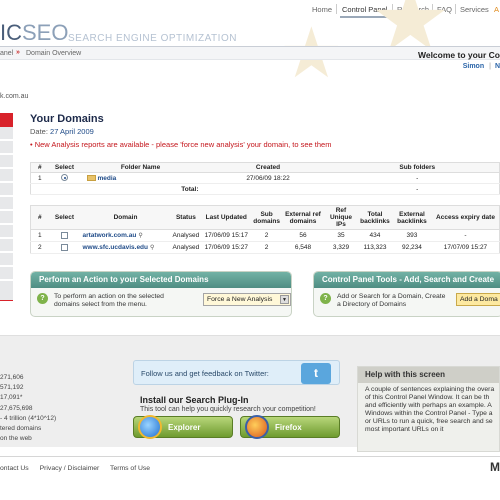  Describe the element at coordinates (39, 178) in the screenshot. I see `folder-row-num: 1` at that location.